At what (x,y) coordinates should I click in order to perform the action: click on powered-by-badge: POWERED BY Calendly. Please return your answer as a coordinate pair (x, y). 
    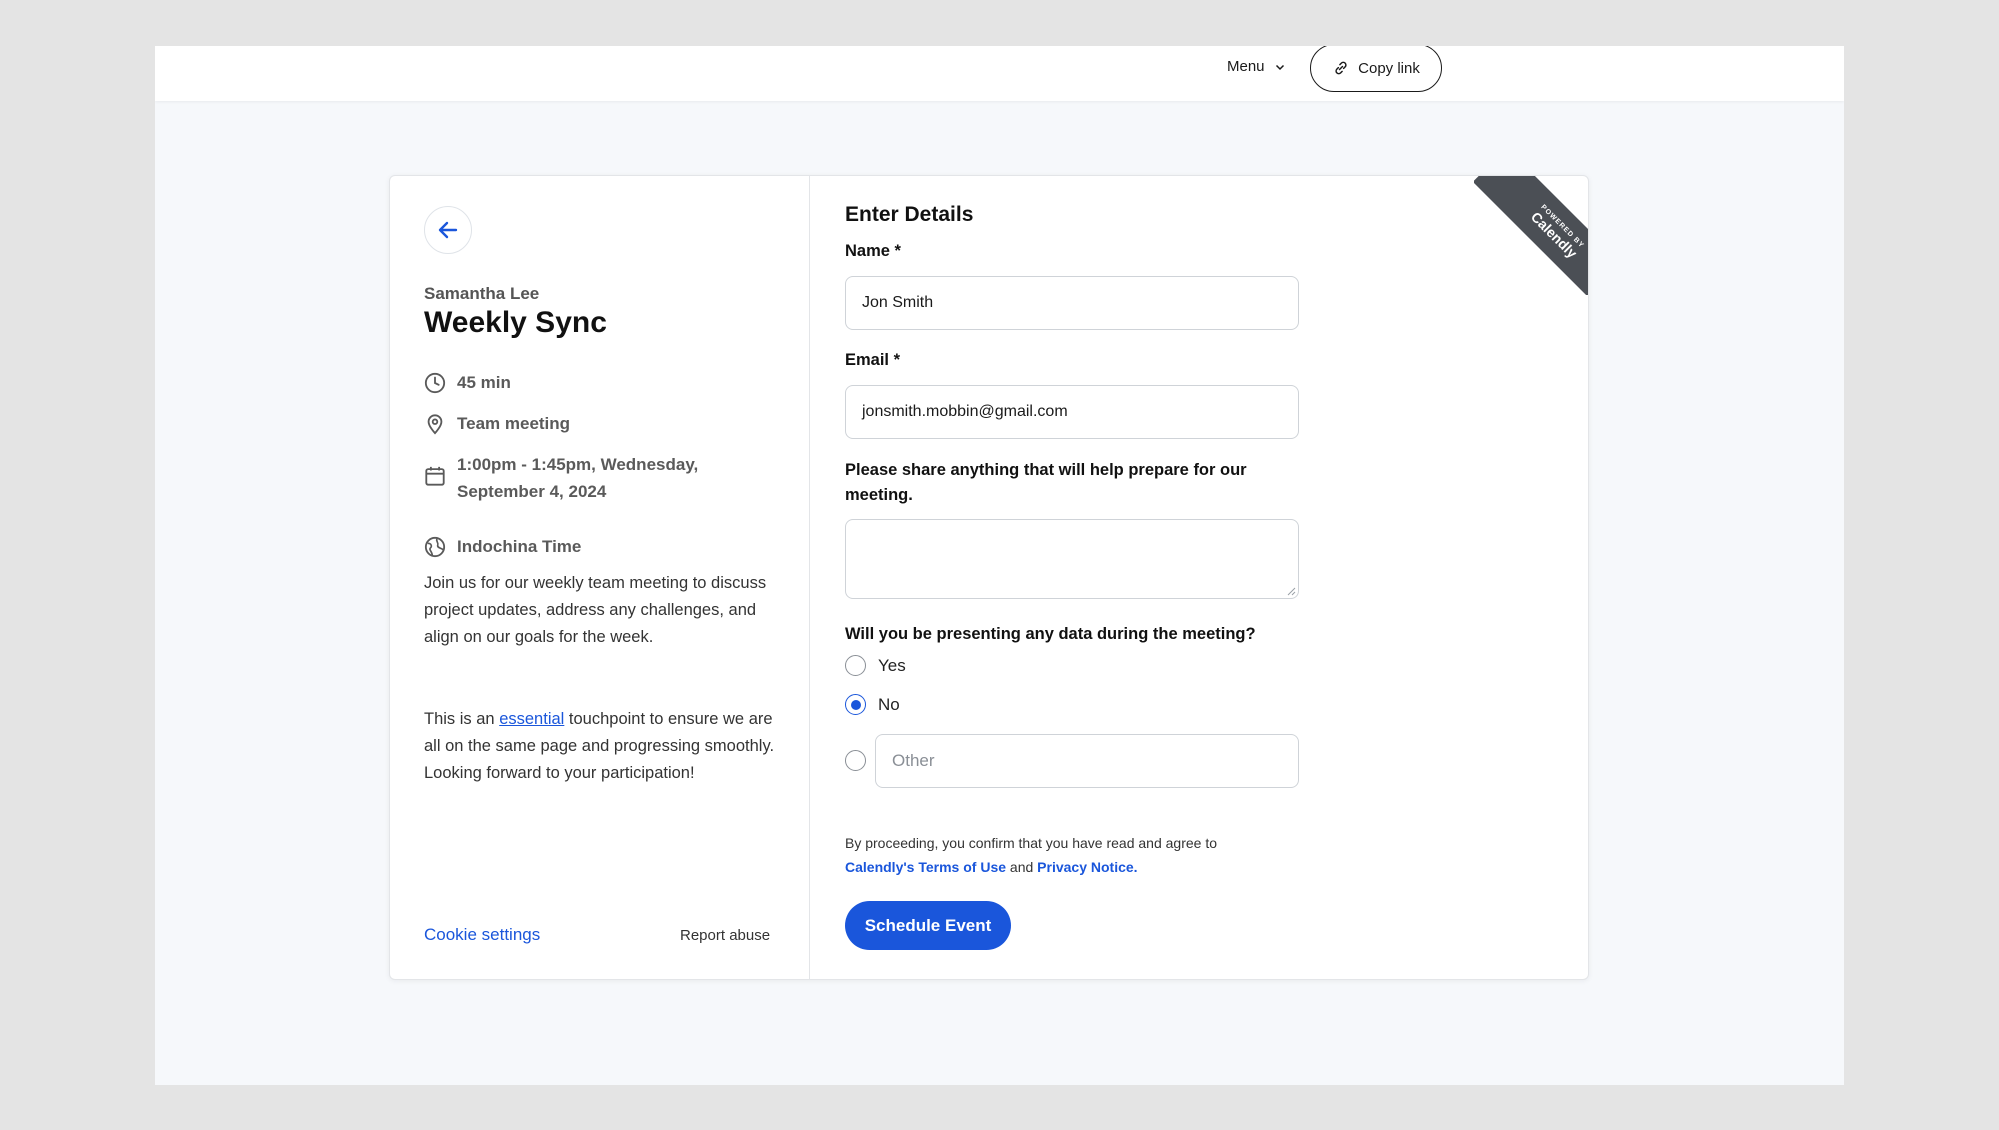
    Looking at the image, I should click on (1531, 235).